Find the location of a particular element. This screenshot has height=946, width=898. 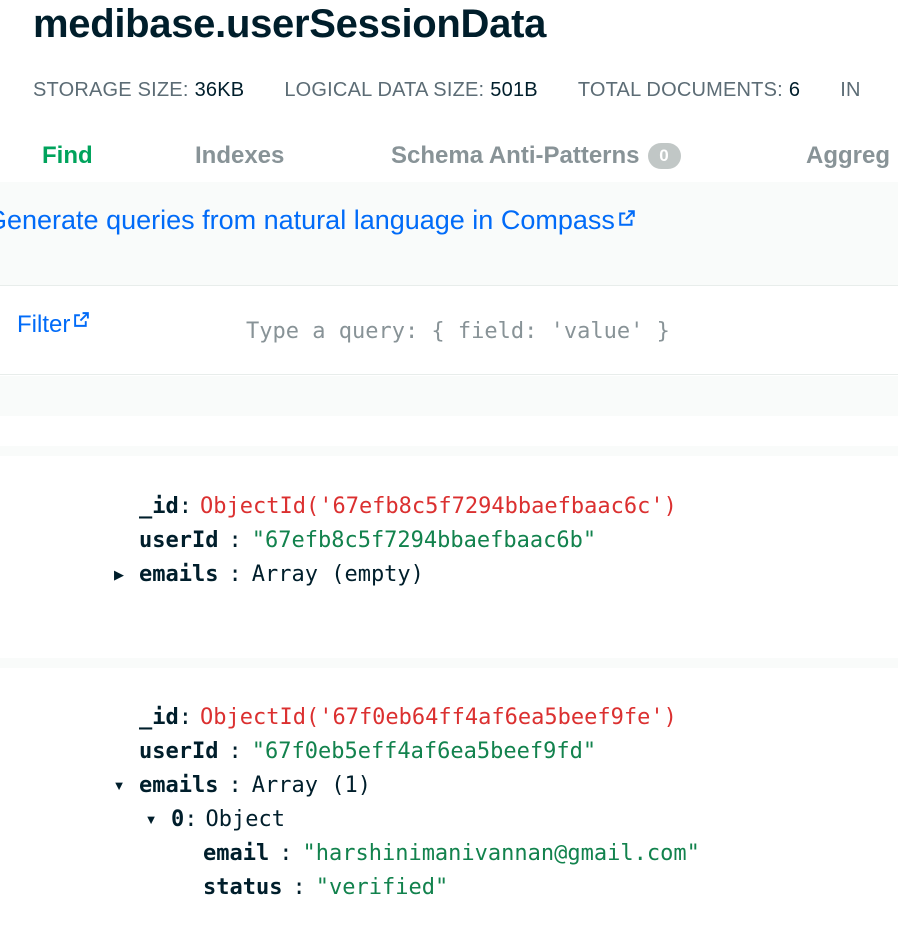

expand-caret-icon: ▶ is located at coordinates (119, 575).